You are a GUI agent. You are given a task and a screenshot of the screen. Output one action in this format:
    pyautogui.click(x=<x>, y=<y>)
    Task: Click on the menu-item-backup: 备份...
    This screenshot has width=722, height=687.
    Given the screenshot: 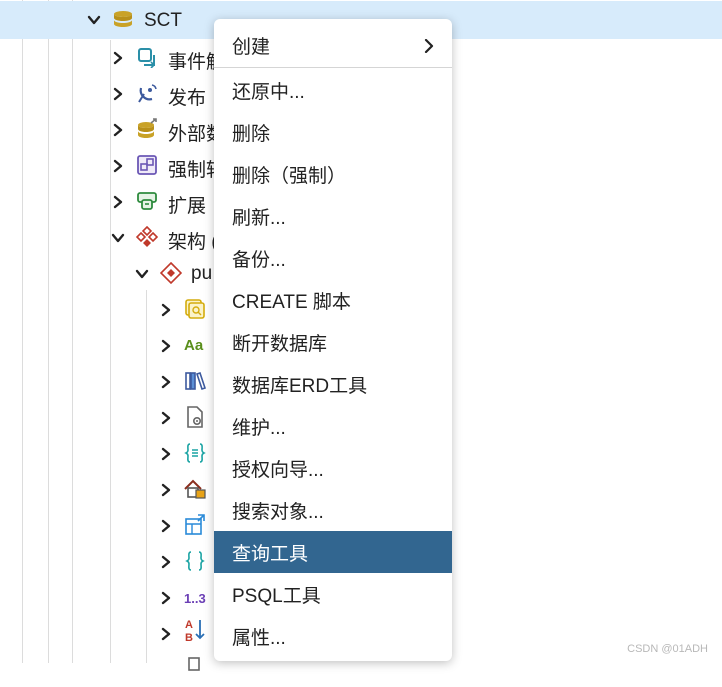 What is the action you would take?
    pyautogui.click(x=333, y=258)
    